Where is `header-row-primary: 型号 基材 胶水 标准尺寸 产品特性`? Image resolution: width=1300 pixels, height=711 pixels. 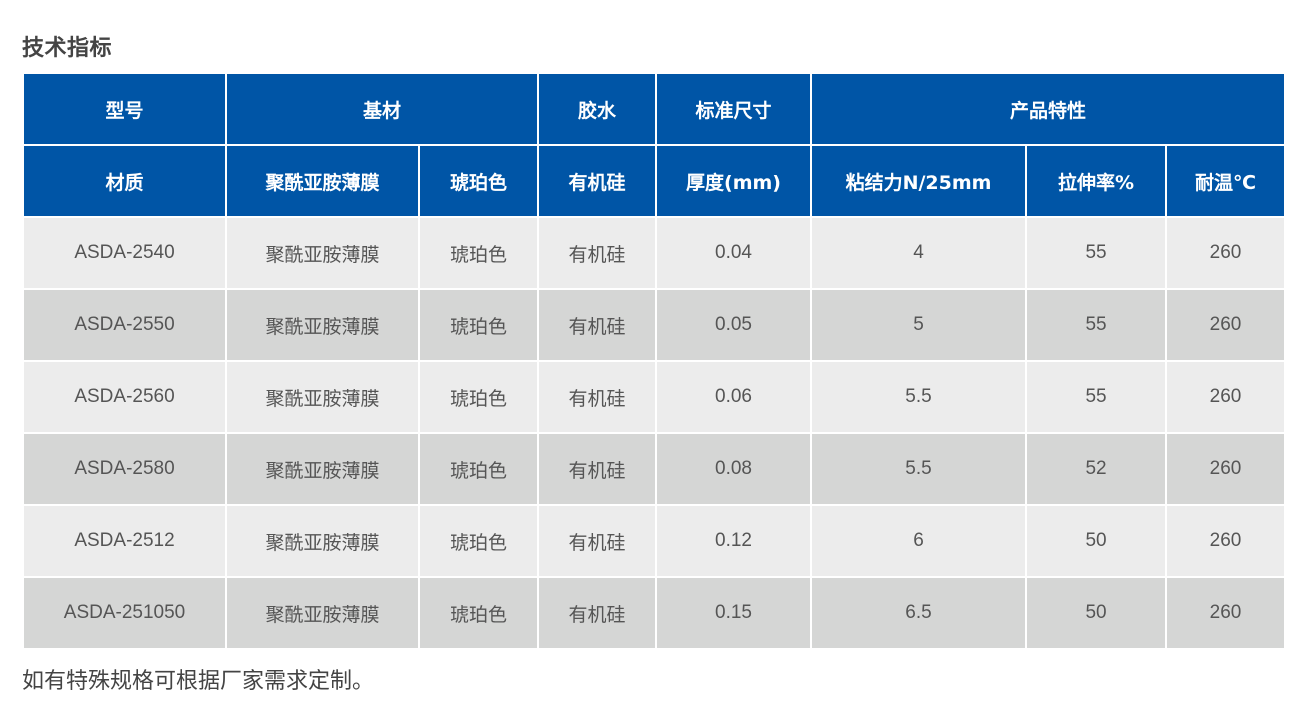 header-row-primary: 型号 基材 胶水 标准尺寸 产品特性 is located at coordinates (654, 109).